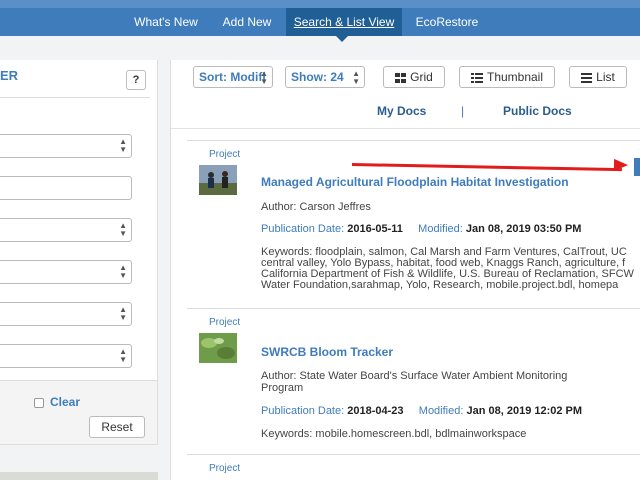  I want to click on result-card: Project, so click(413, 467).